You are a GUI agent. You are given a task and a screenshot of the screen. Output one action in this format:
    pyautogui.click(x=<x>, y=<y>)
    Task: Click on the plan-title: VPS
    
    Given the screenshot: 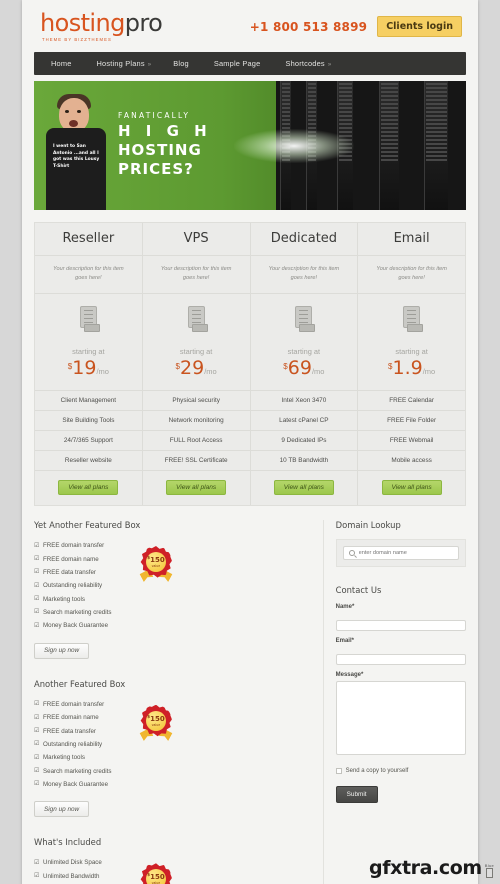 What is the action you would take?
    pyautogui.click(x=196, y=243)
    